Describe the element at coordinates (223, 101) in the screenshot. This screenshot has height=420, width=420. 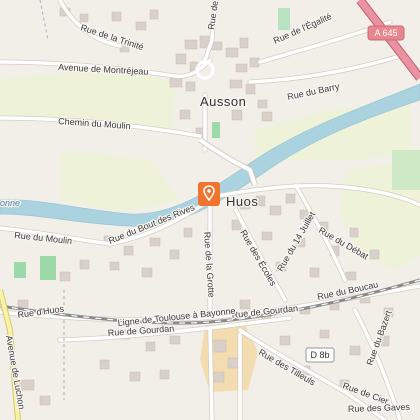
I see `town-label-ausson: Ausson` at that location.